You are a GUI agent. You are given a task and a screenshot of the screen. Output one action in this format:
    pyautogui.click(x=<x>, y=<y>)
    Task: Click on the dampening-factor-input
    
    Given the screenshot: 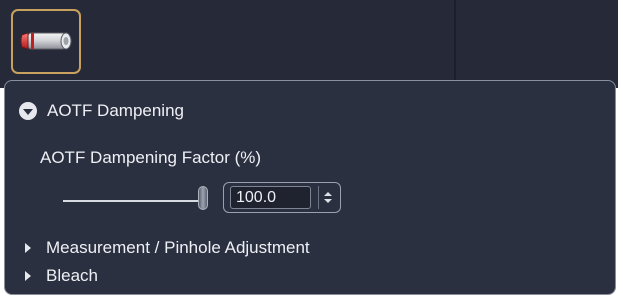 What is the action you would take?
    pyautogui.click(x=270, y=197)
    